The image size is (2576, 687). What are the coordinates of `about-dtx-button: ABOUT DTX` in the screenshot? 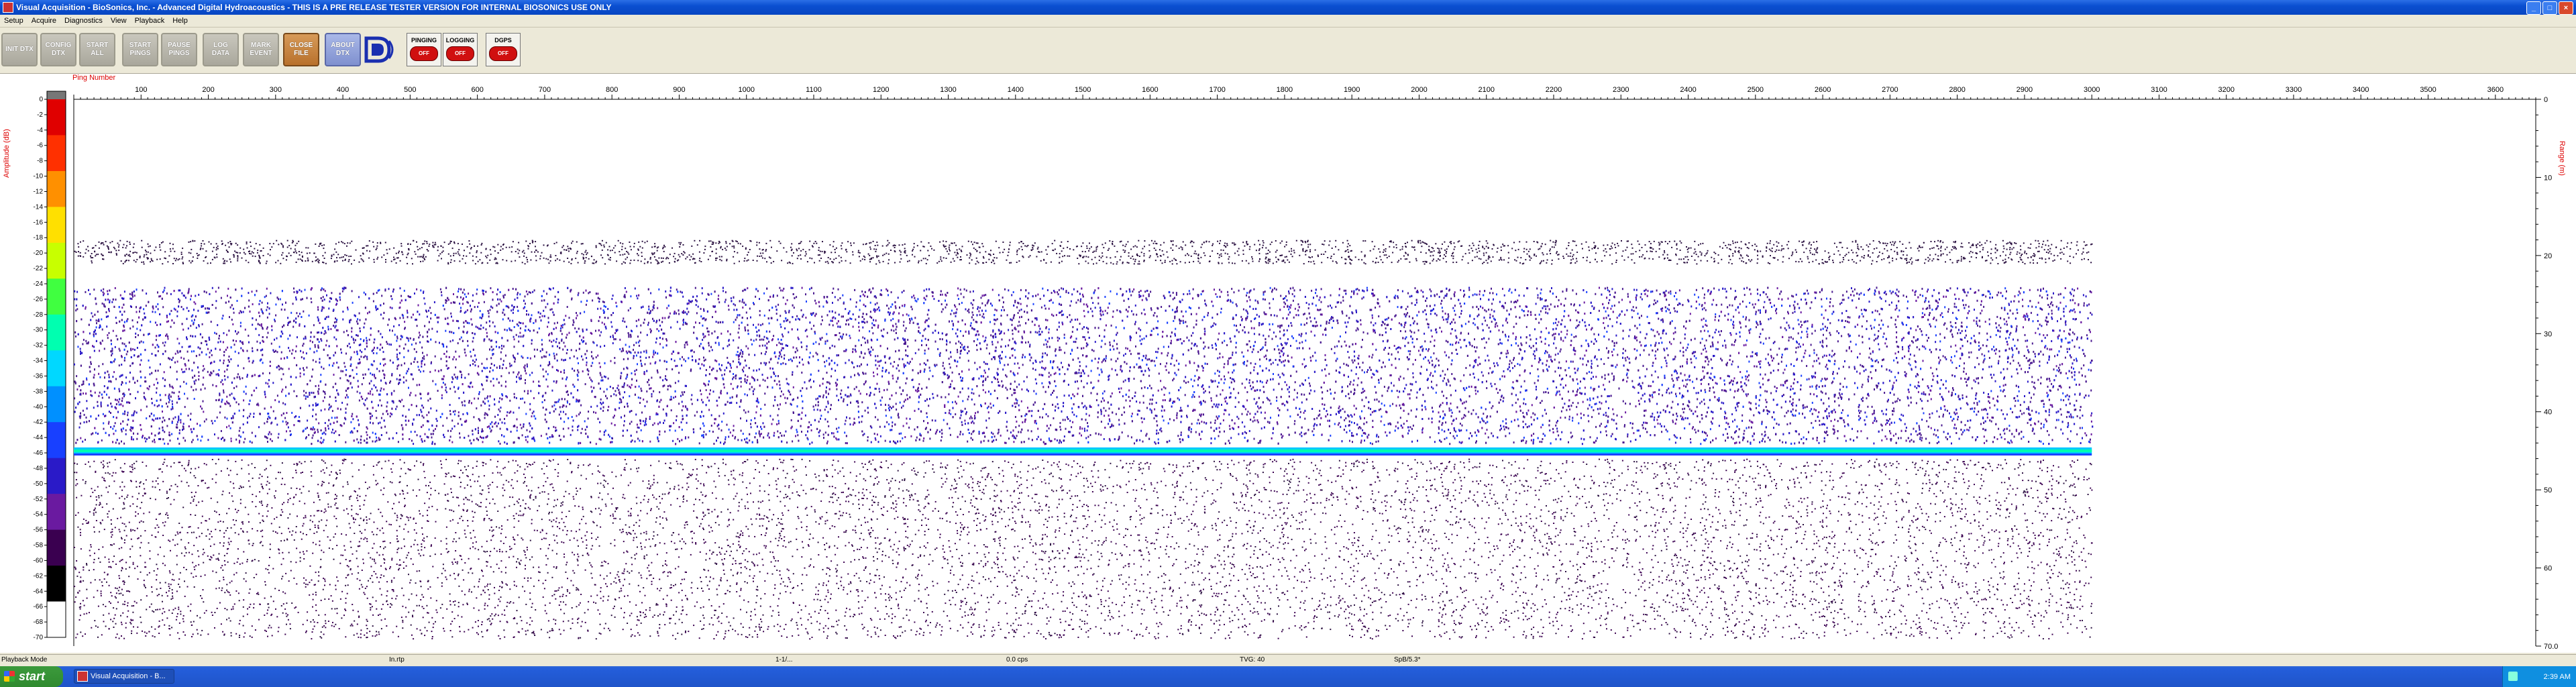 It's located at (343, 49).